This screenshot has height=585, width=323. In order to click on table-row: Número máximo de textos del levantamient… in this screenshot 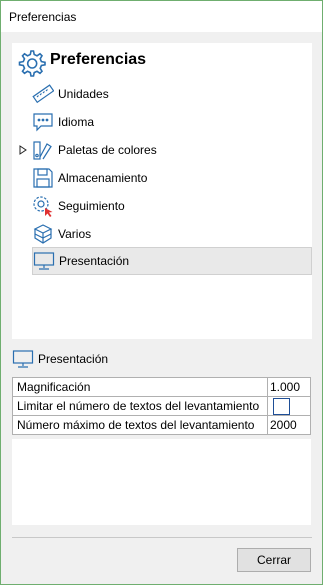, I will do `click(161, 425)`.